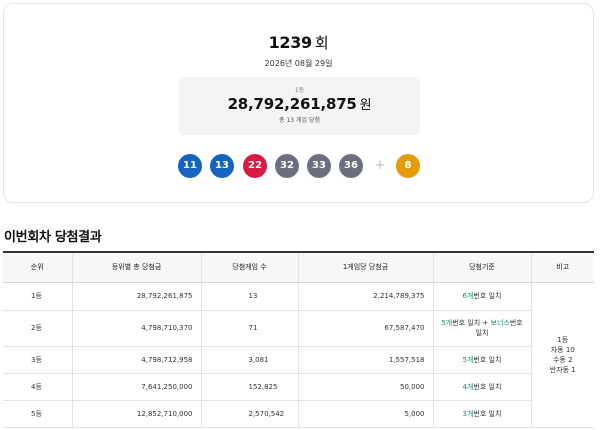  I want to click on criteria-text: 번호 일치 +, so click(471, 323).